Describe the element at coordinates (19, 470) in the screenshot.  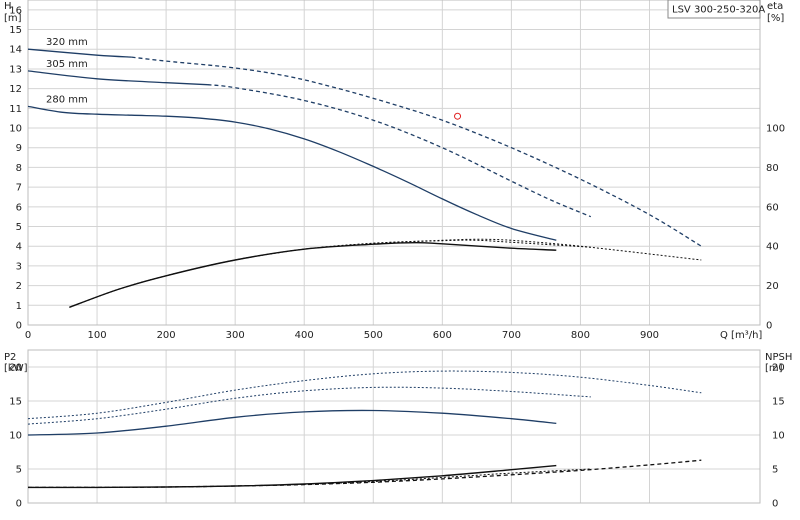
I see `power-tick-label: 5` at that location.